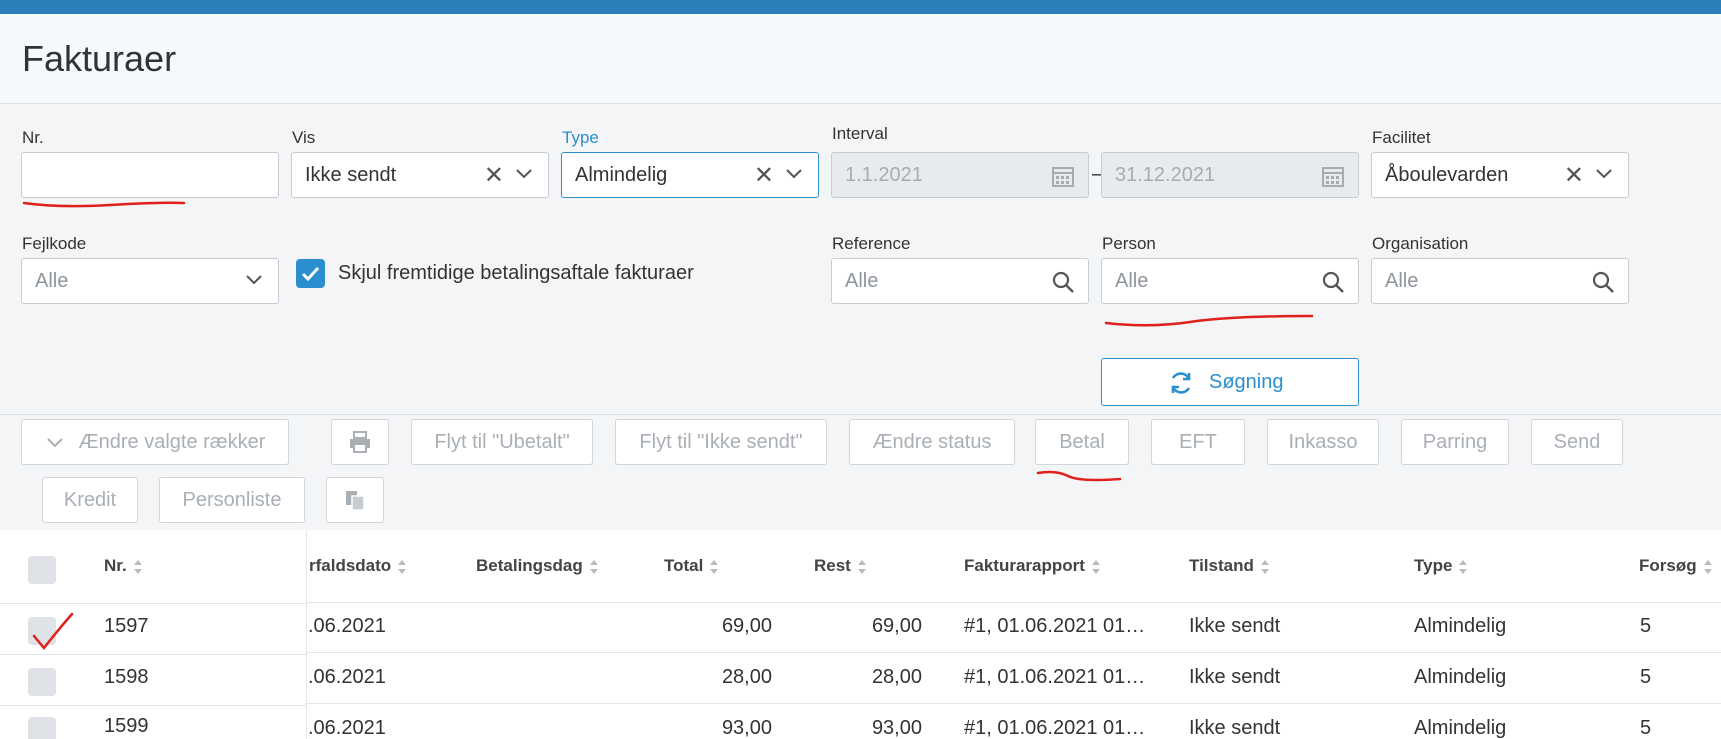 This screenshot has height=739, width=1721. What do you see at coordinates (358, 566) in the screenshot?
I see `col-due-date: rfaldsdato` at bounding box center [358, 566].